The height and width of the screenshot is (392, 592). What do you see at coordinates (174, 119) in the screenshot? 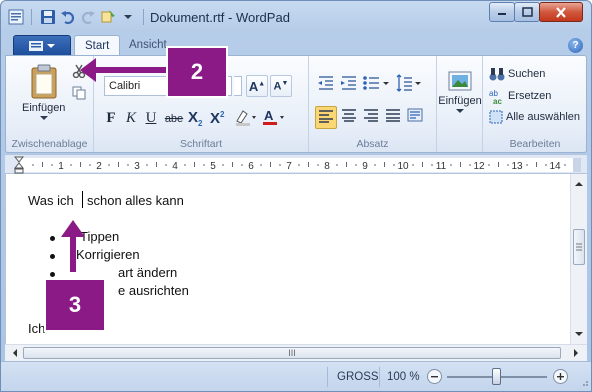
I see `strikethrough-button: abe` at bounding box center [174, 119].